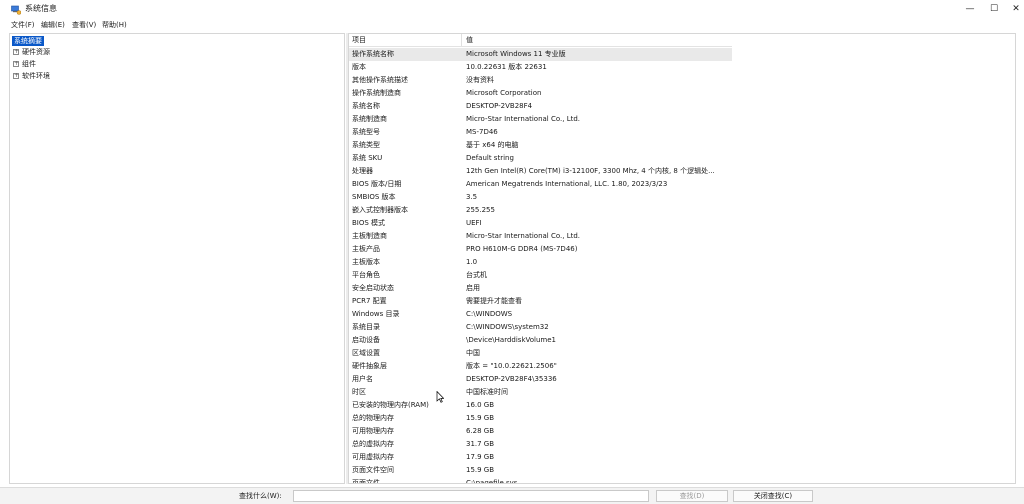 The image size is (1024, 504). Describe the element at coordinates (260, 496) in the screenshot. I see `find-label: 查找什么(W):` at that location.